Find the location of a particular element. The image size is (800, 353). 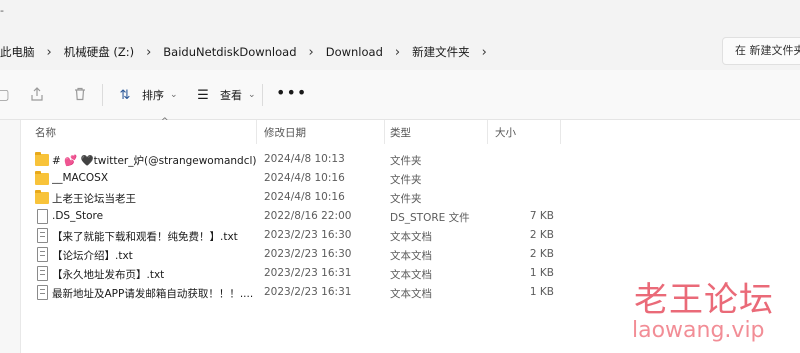

file-icon is located at coordinates (42, 216).